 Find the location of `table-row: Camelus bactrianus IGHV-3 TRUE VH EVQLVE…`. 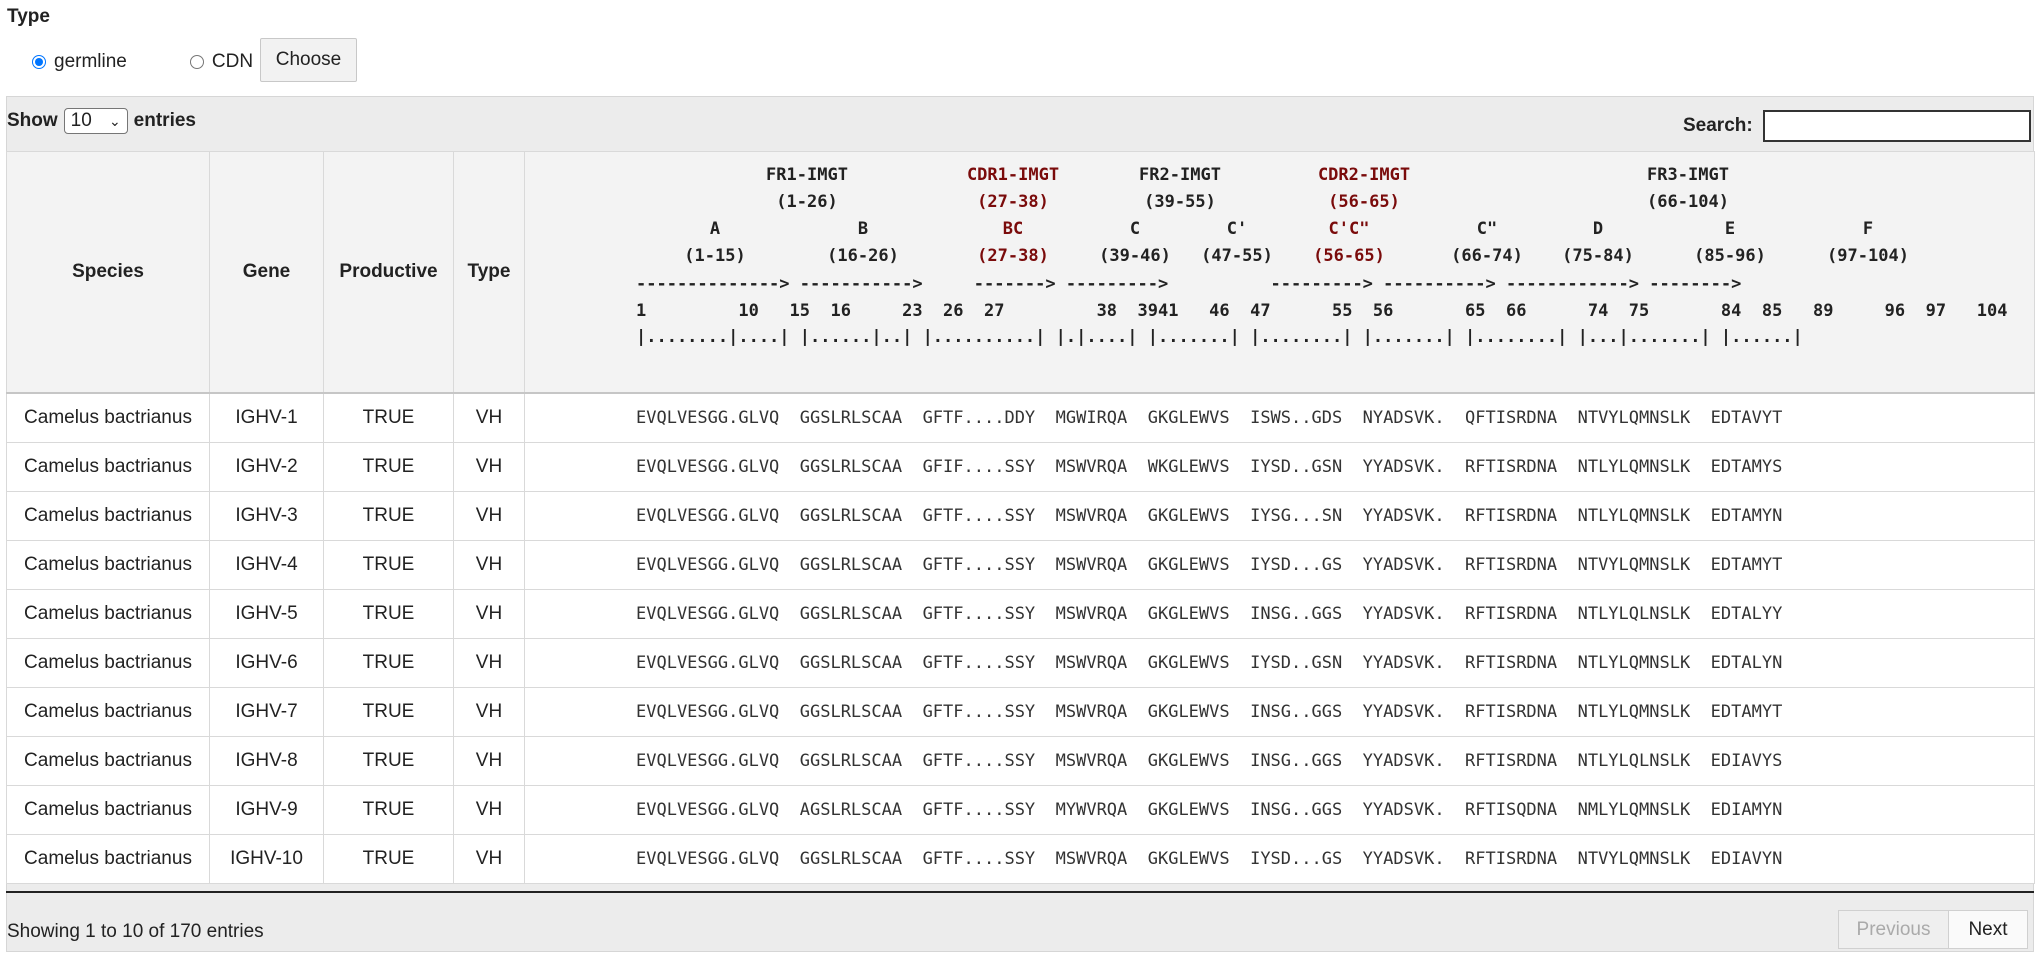

table-row: Camelus bactrianus IGHV-3 TRUE VH EVQLVE… is located at coordinates (1020, 516).